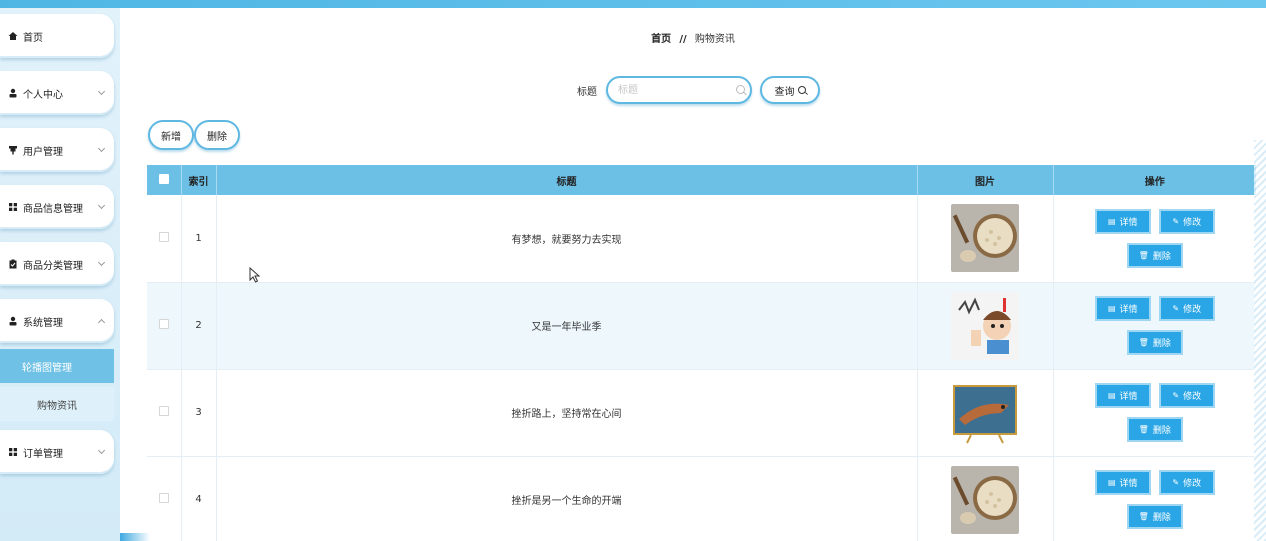 This screenshot has width=1266, height=541. I want to click on header-actions: 操作, so click(1154, 182).